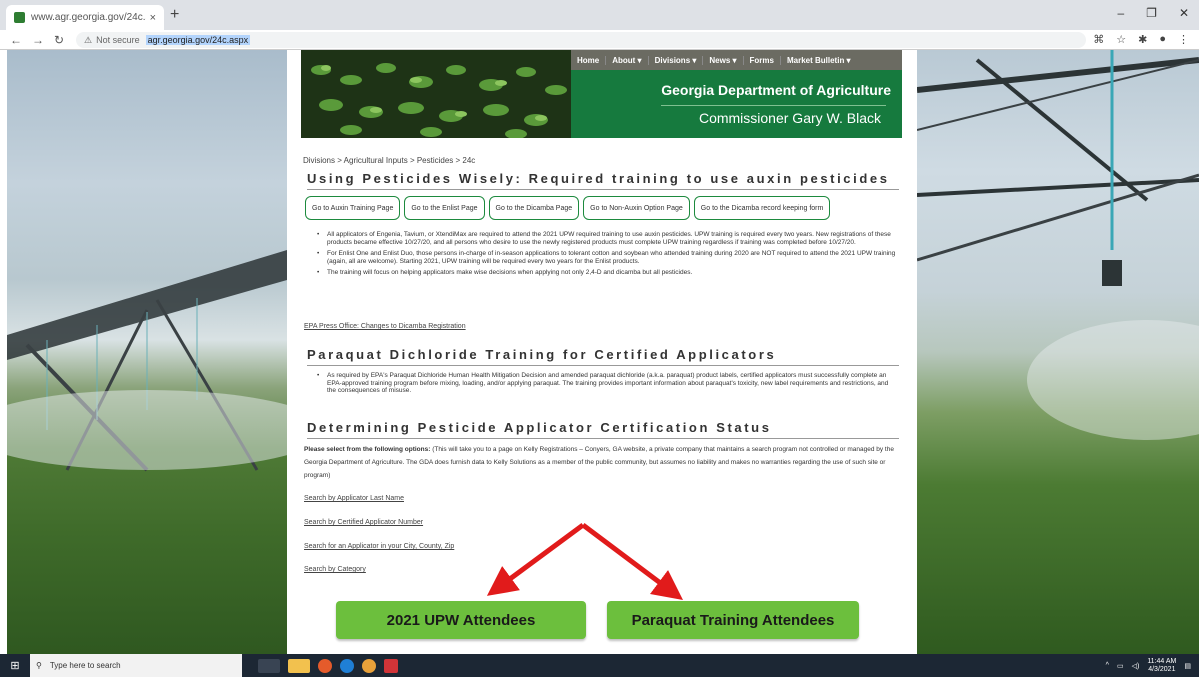 Image resolution: width=1199 pixels, height=677 pixels. I want to click on taskbar-search: ⚲ Type here to search, so click(136, 665).